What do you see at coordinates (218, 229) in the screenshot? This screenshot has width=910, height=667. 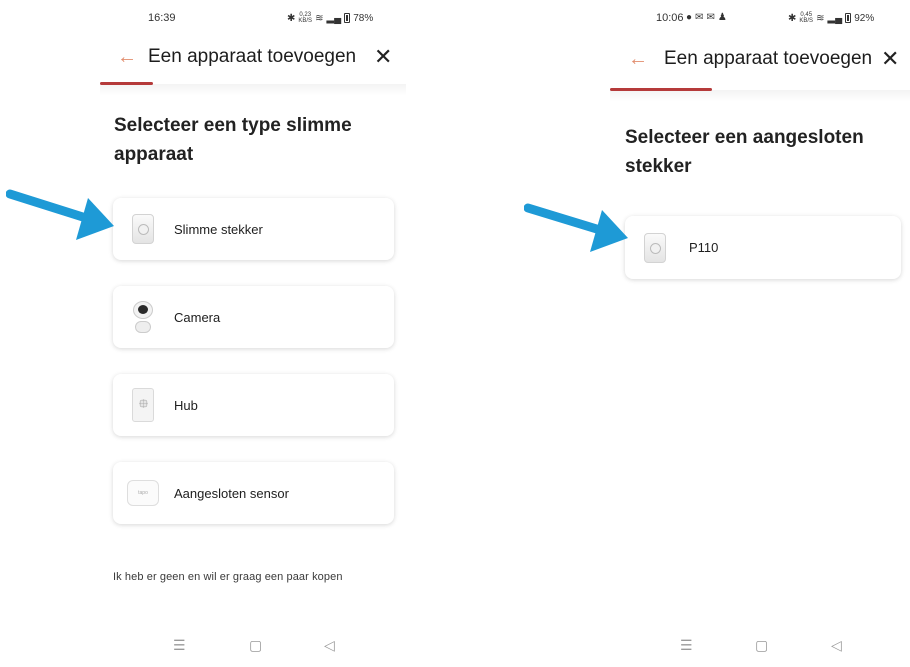 I see `device-type-label: Slimme stekker` at bounding box center [218, 229].